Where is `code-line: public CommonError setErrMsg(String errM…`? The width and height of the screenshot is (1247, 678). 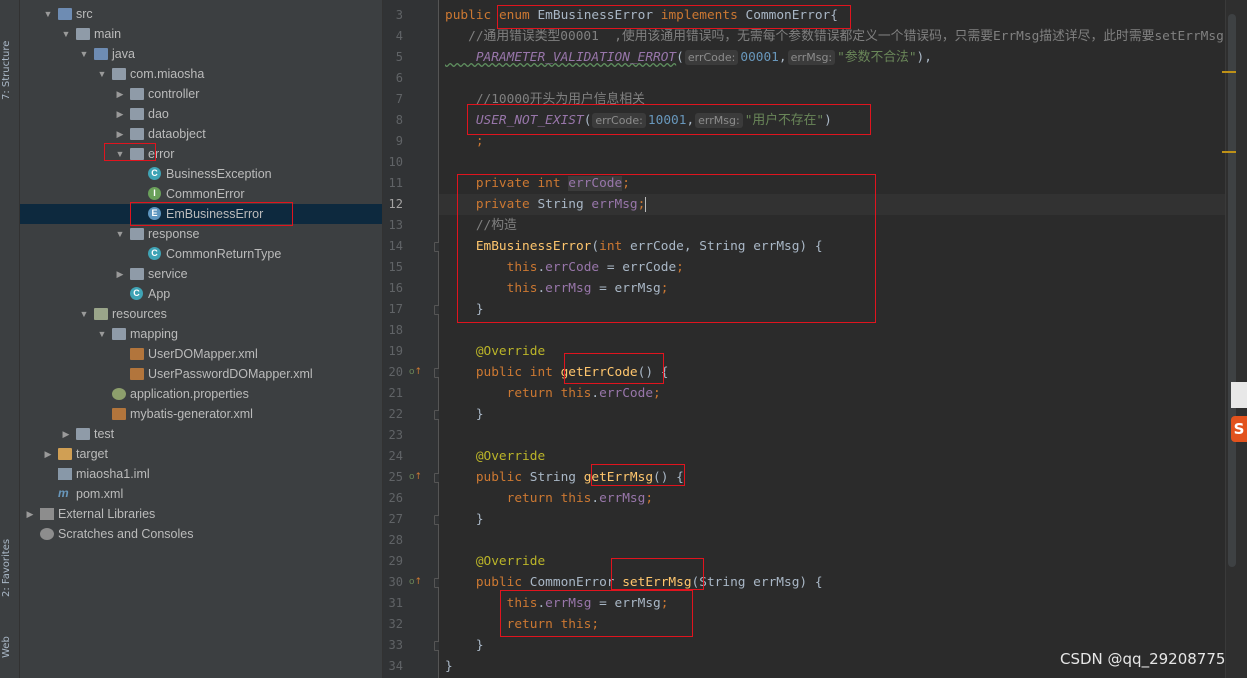 code-line: public CommonError setErrMsg(String errM… is located at coordinates (634, 582).